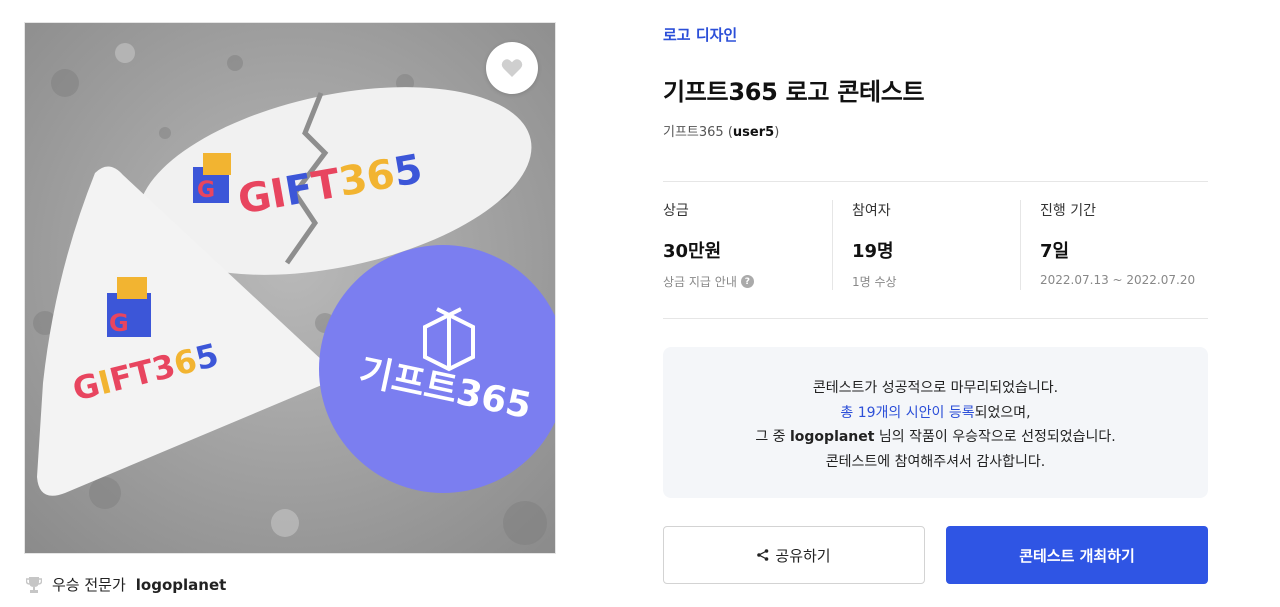  What do you see at coordinates (1118, 280) in the screenshot?
I see `stat-sub: 2022.07.13 ~ 2022.07.20` at bounding box center [1118, 280].